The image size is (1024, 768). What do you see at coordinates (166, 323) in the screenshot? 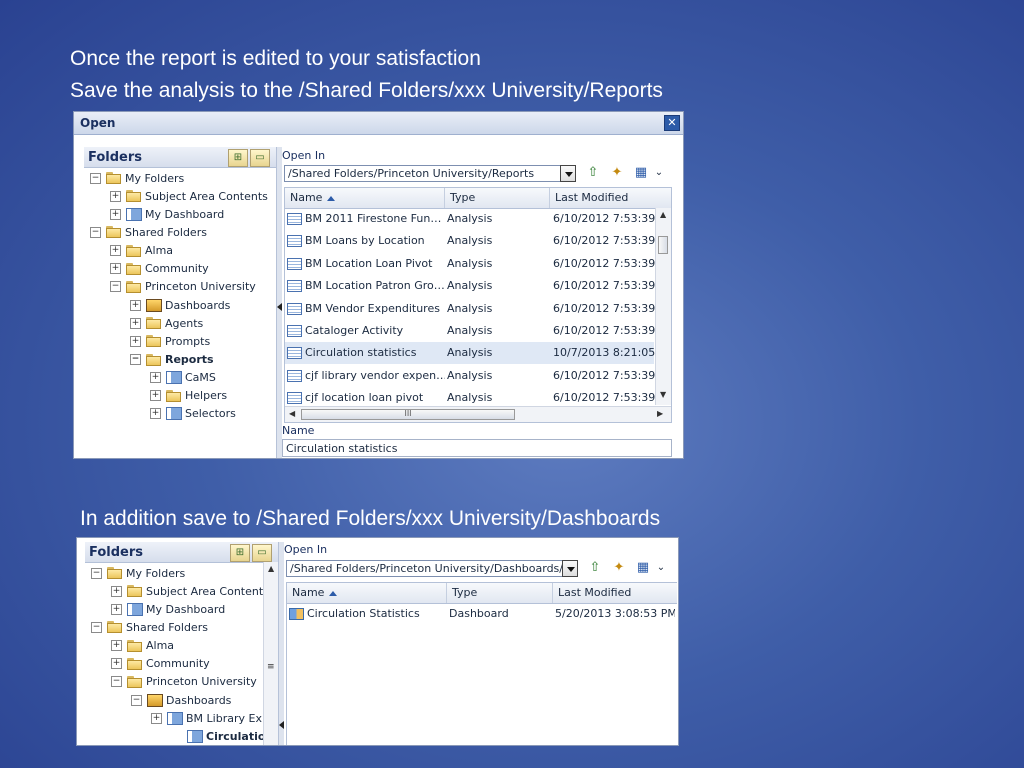
I see `tree-node: + Agents` at bounding box center [166, 323].